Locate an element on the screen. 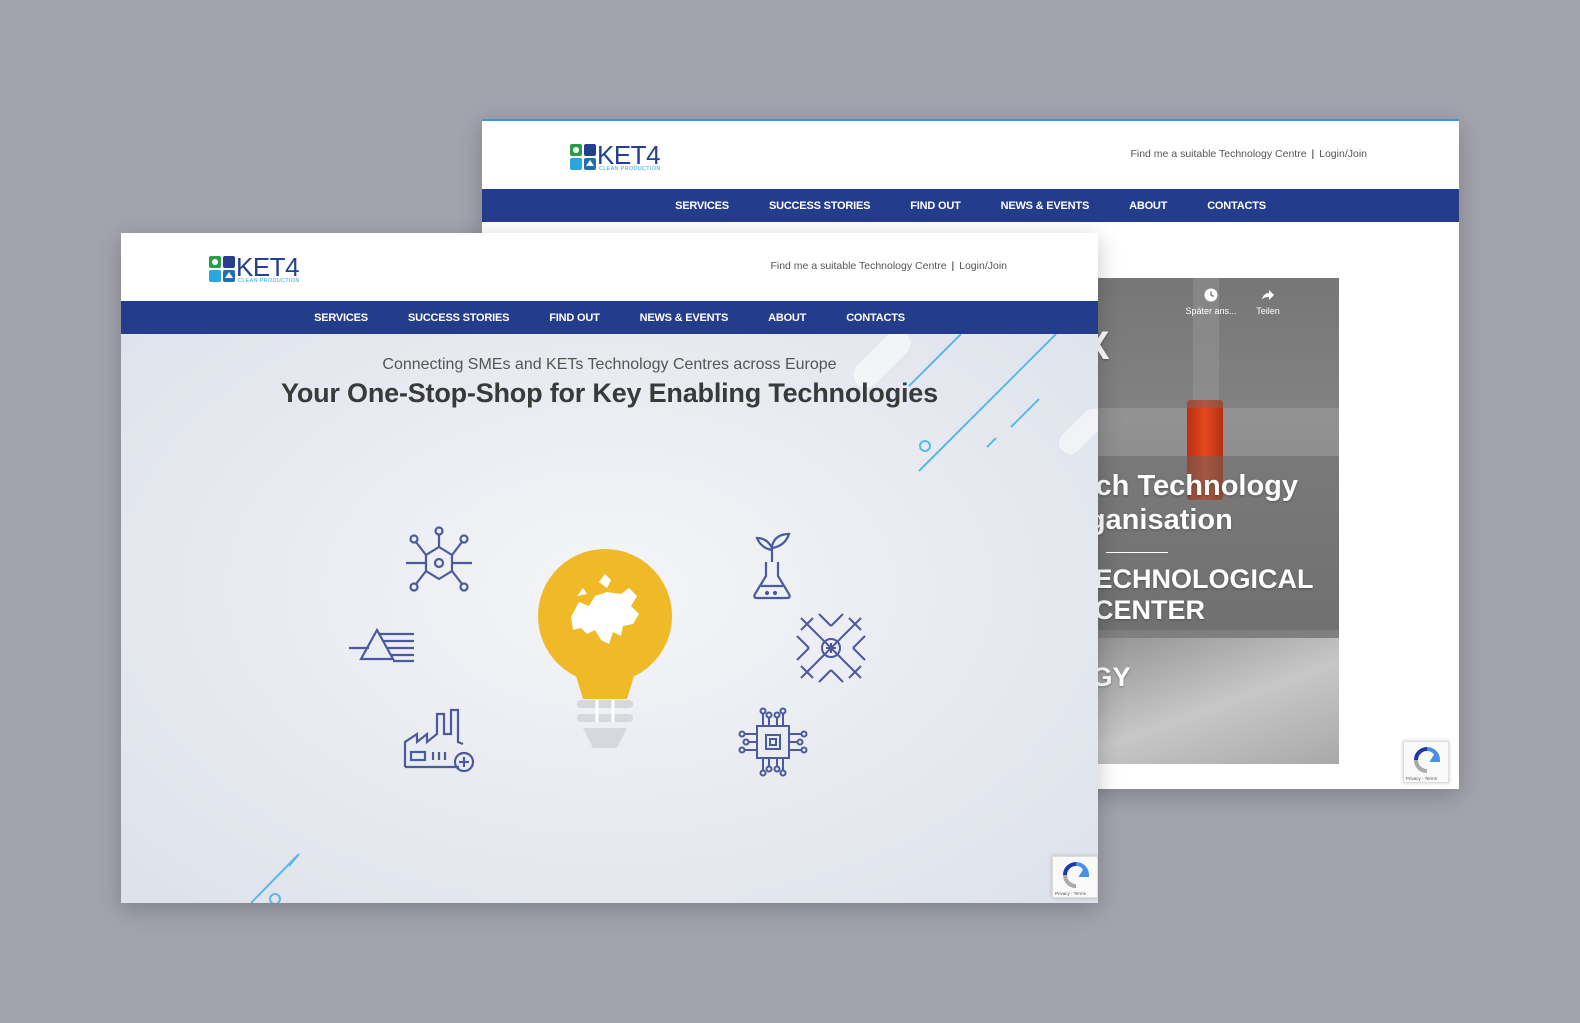  clock-icon is located at coordinates (1211, 295).